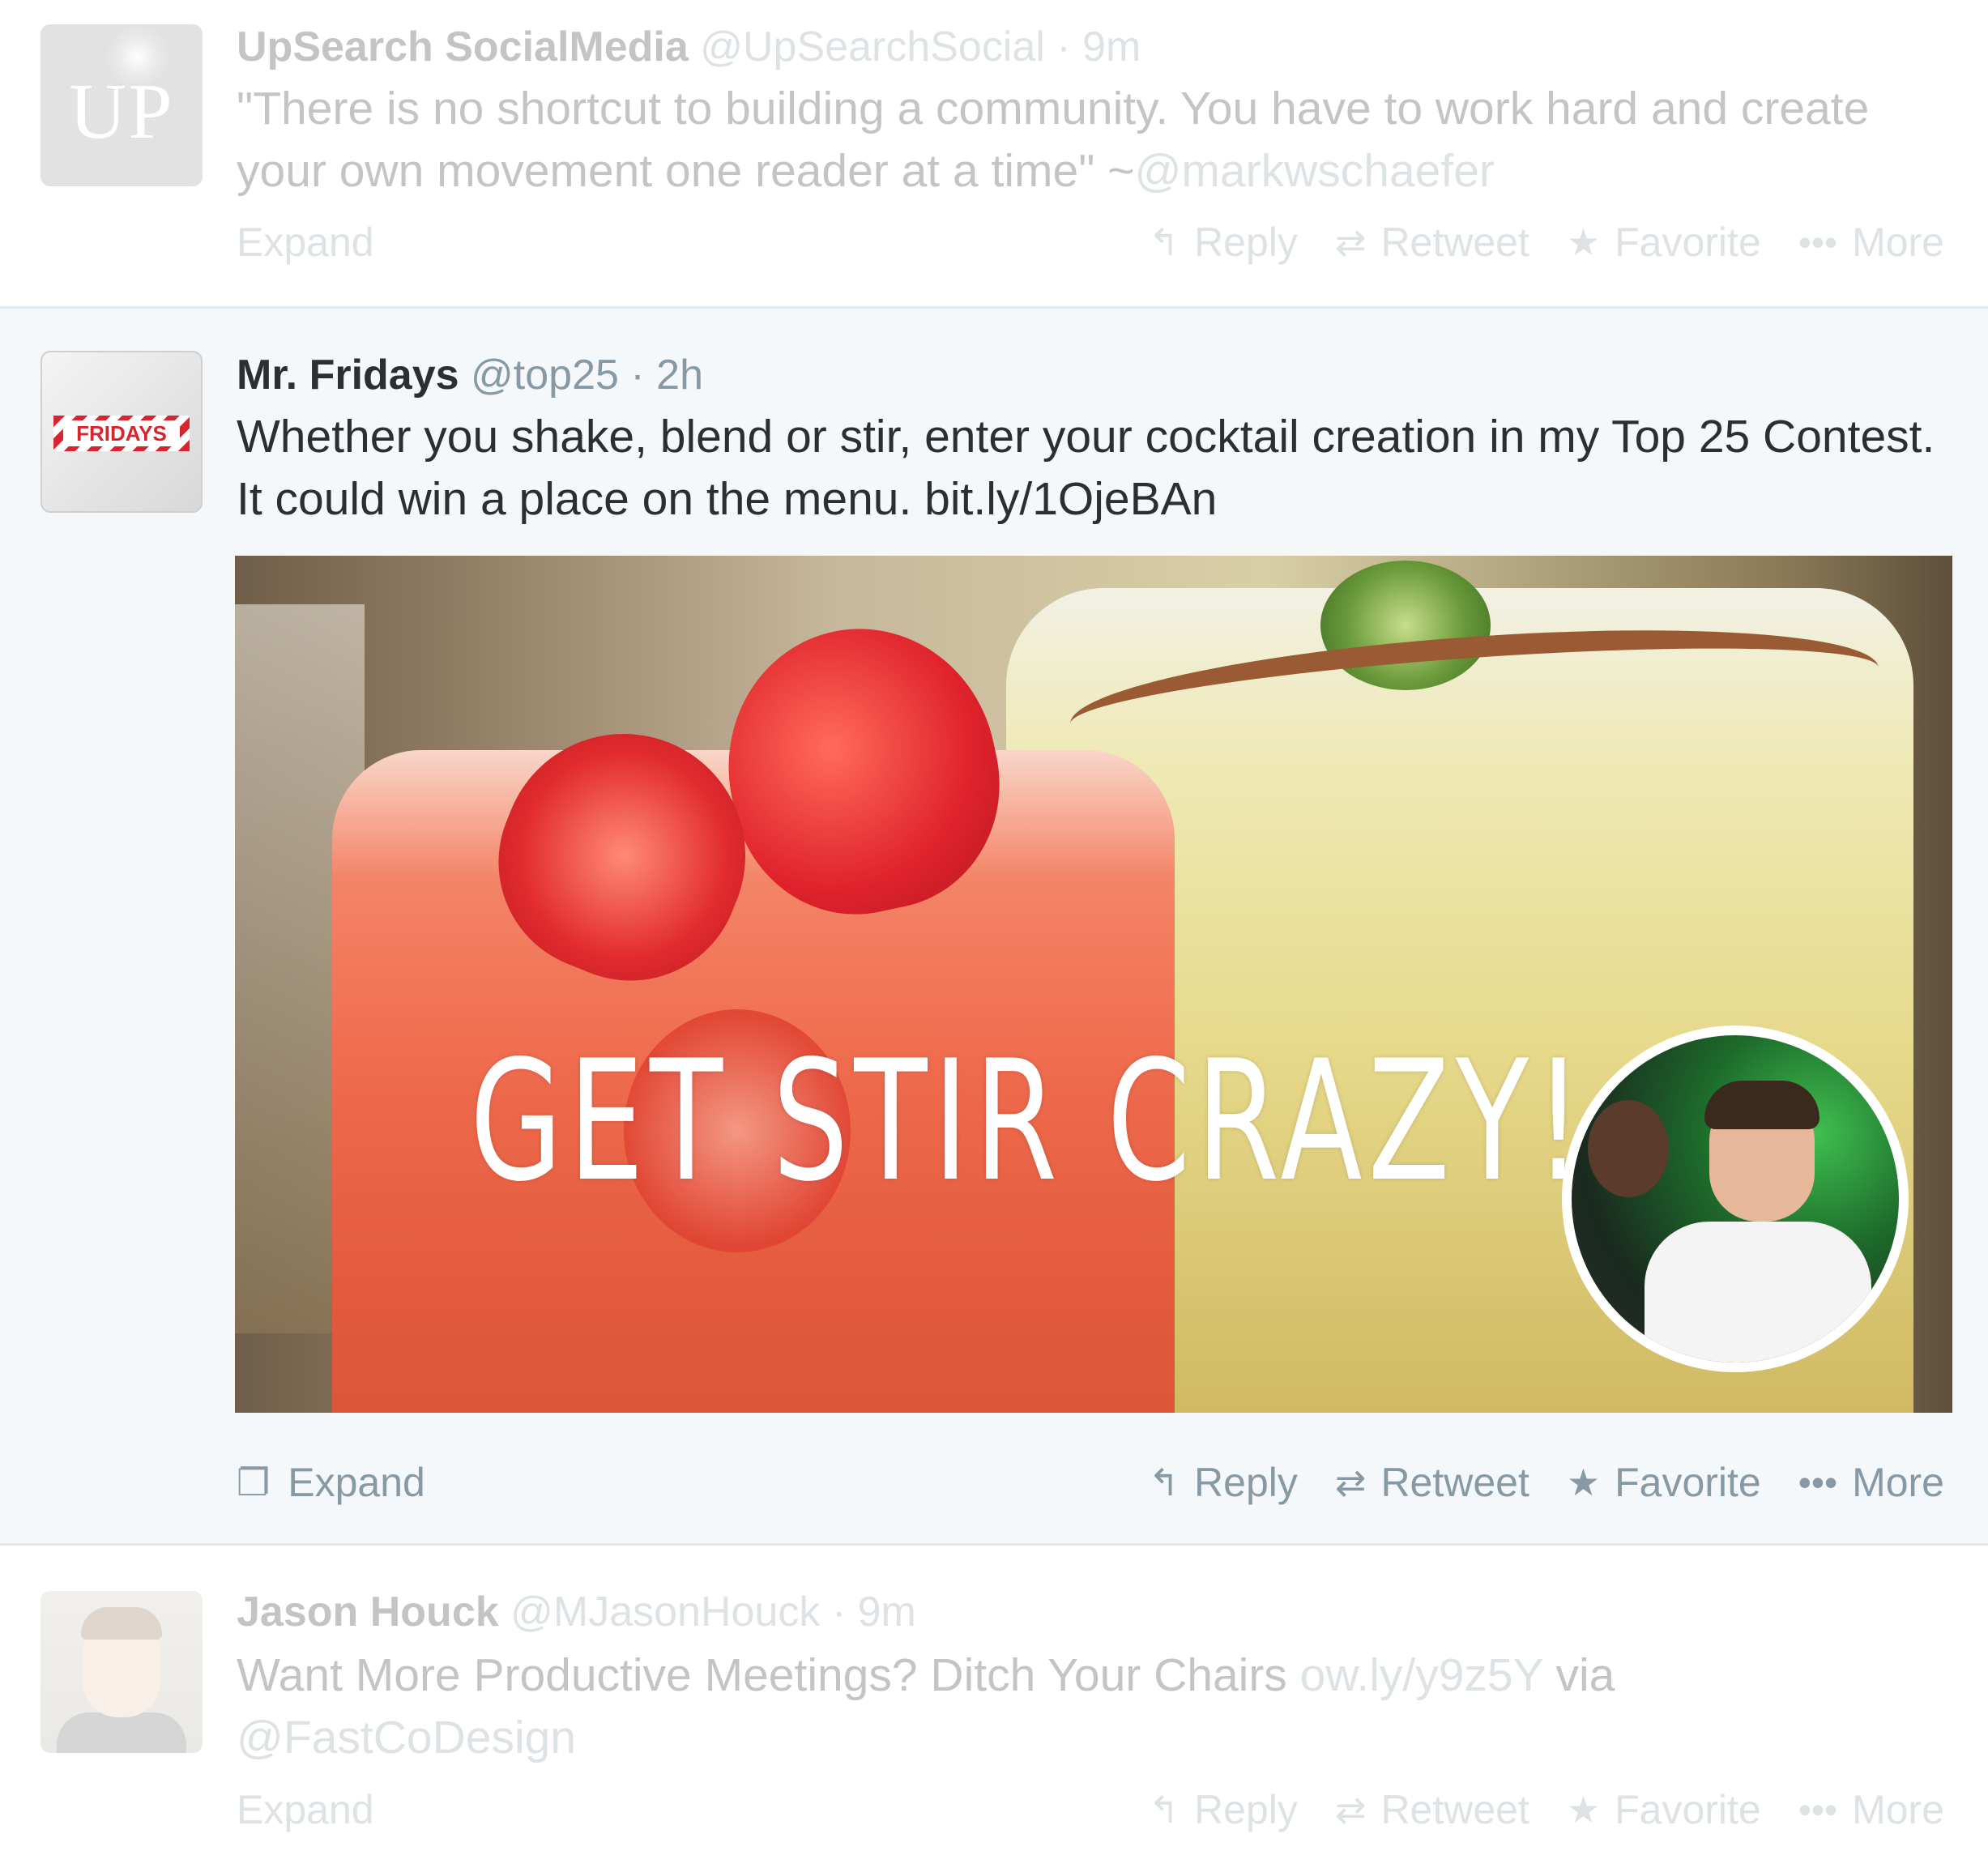  I want to click on user-name: Jason Houck, so click(368, 1612).